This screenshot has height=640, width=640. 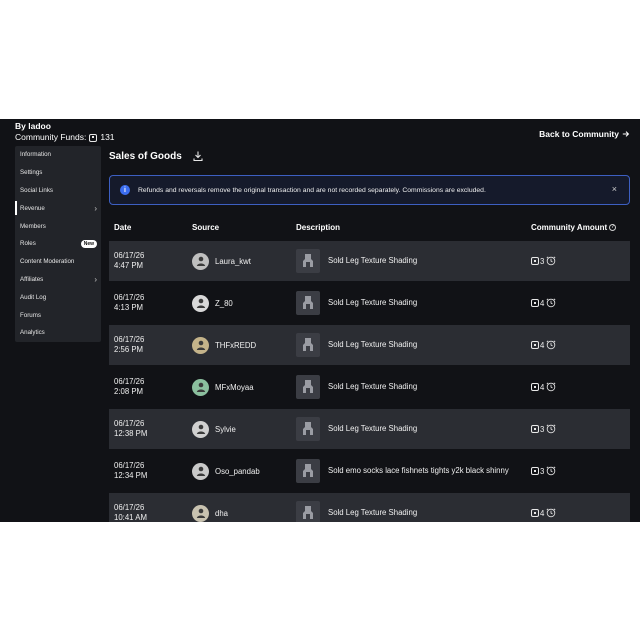 I want to click on sidebar-item-label: Roles, so click(x=28, y=244).